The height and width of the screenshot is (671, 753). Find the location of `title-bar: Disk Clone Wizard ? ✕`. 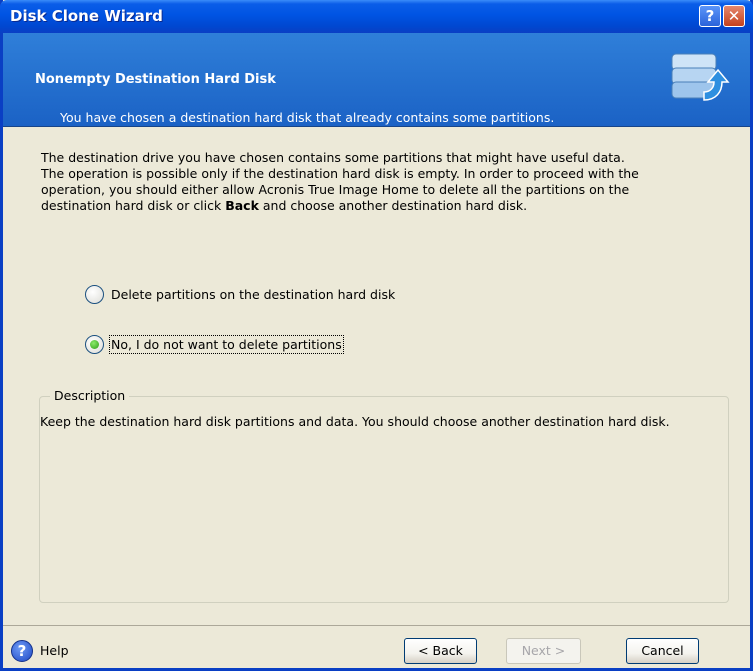

title-bar: Disk Clone Wizard ? ✕ is located at coordinates (376, 16).